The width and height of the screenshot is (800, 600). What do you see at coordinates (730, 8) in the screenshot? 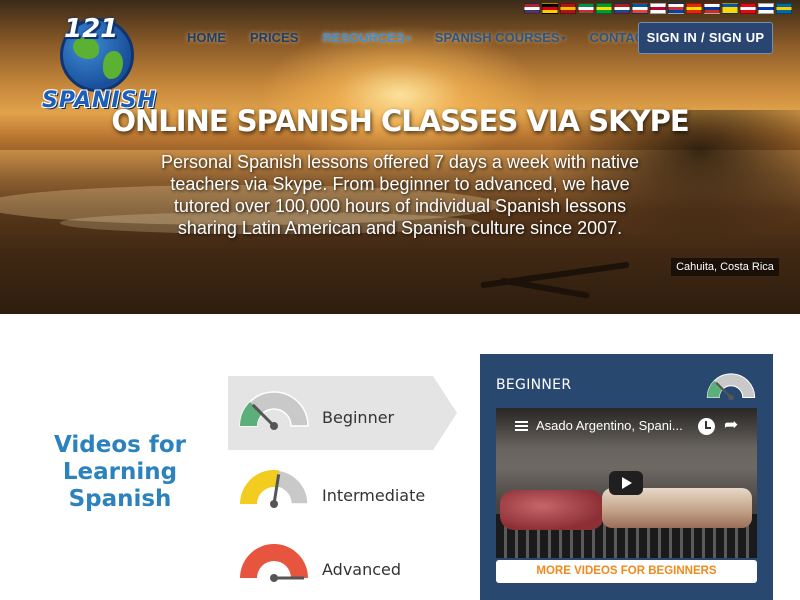
I see `ua-flag-icon` at bounding box center [730, 8].